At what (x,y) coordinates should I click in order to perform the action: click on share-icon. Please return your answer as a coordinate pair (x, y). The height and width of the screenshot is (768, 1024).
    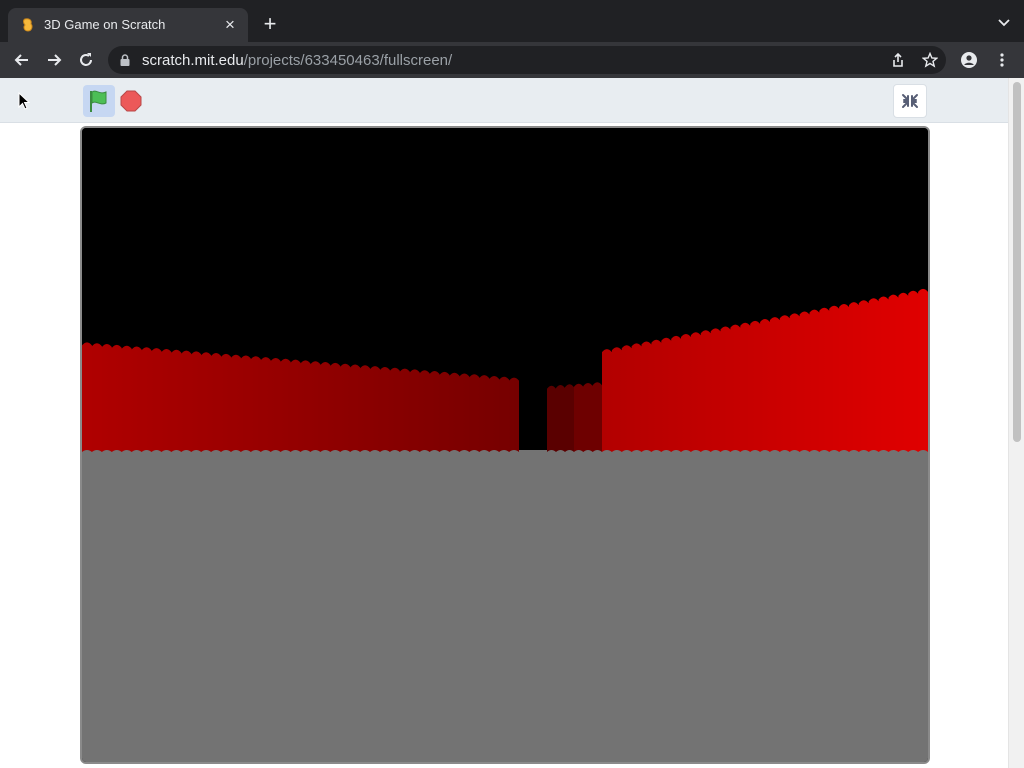
    Looking at the image, I should click on (898, 60).